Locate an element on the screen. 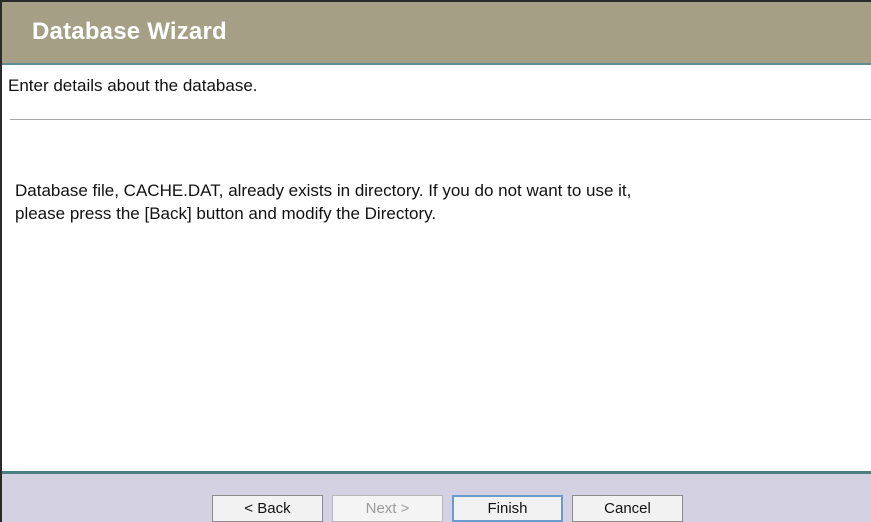 The width and height of the screenshot is (871, 522). title-bar: Database Wizard is located at coordinates (436, 33).